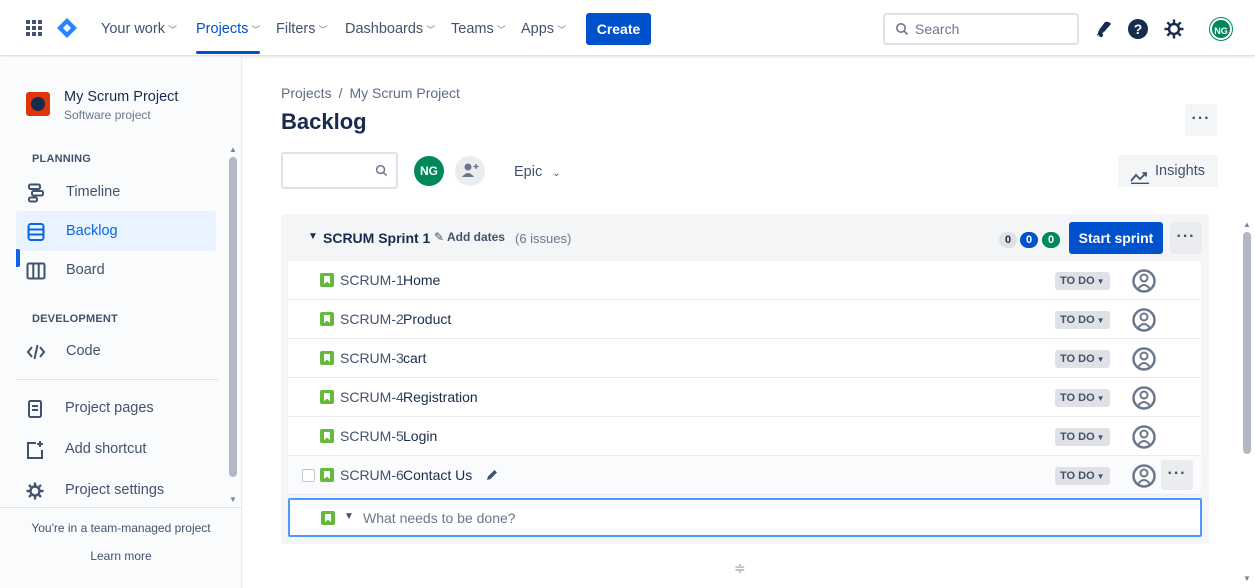 This screenshot has height=588, width=1255. Describe the element at coordinates (372, 358) in the screenshot. I see `issue-key: SCRUM-3` at that location.